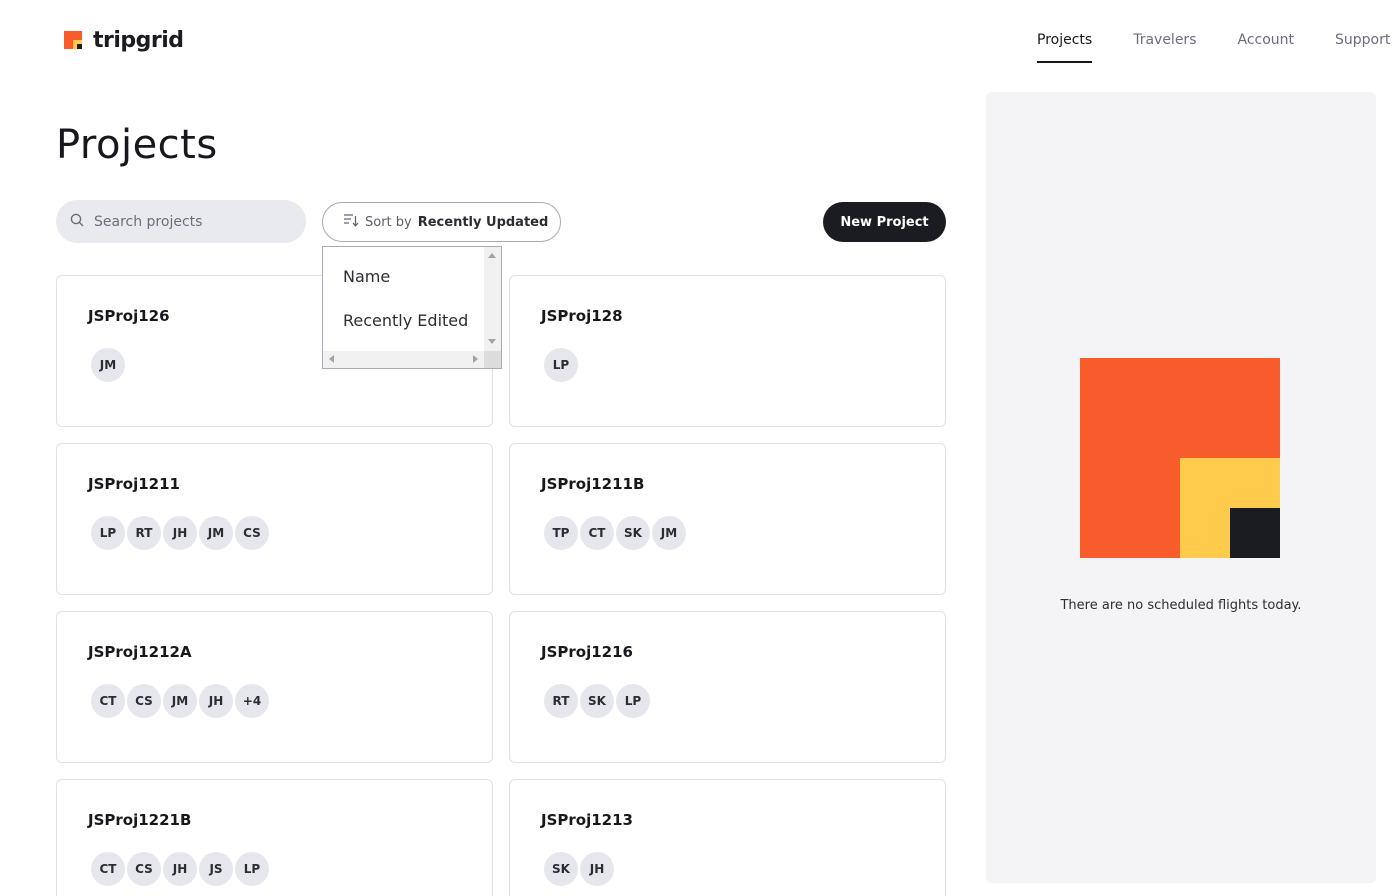 The height and width of the screenshot is (896, 1393). What do you see at coordinates (1181, 605) in the screenshot?
I see `no-flights-message: There are no scheduled flights today.` at bounding box center [1181, 605].